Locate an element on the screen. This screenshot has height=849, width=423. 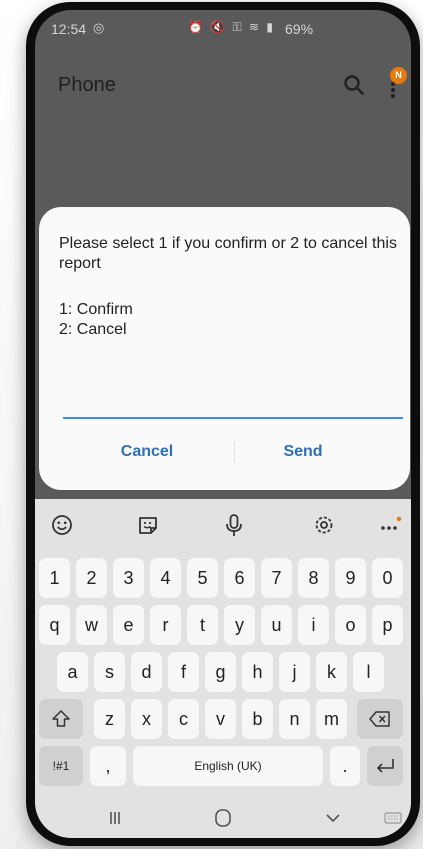
dialog-option-confirm: 1: Confirm is located at coordinates (96, 309).